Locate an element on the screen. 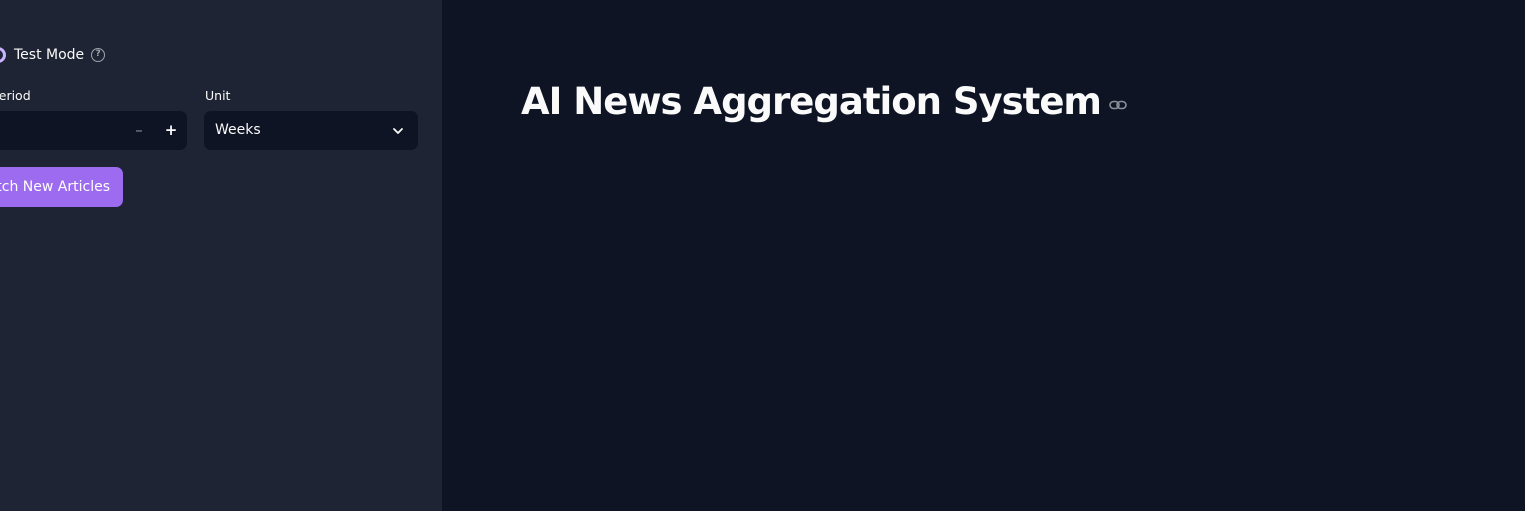  help-icon: ? is located at coordinates (98, 55).